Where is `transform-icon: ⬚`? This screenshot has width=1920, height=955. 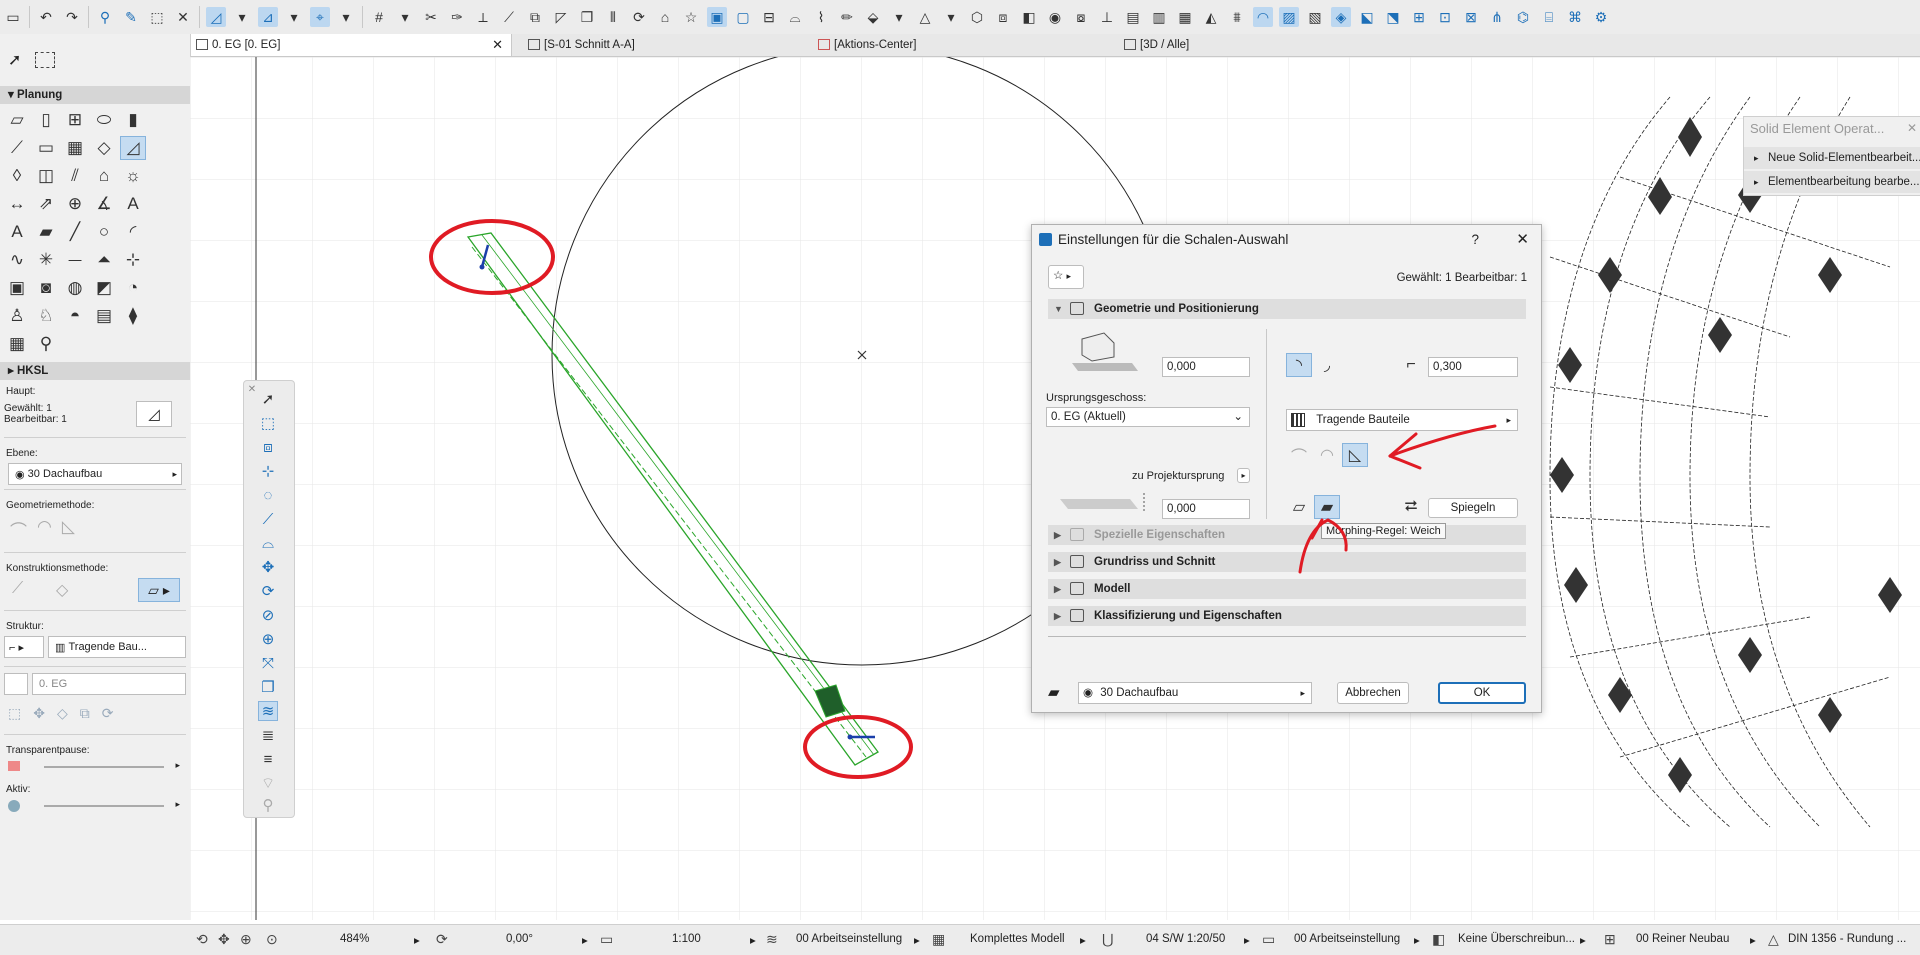 transform-icon: ⬚ is located at coordinates (157, 17).